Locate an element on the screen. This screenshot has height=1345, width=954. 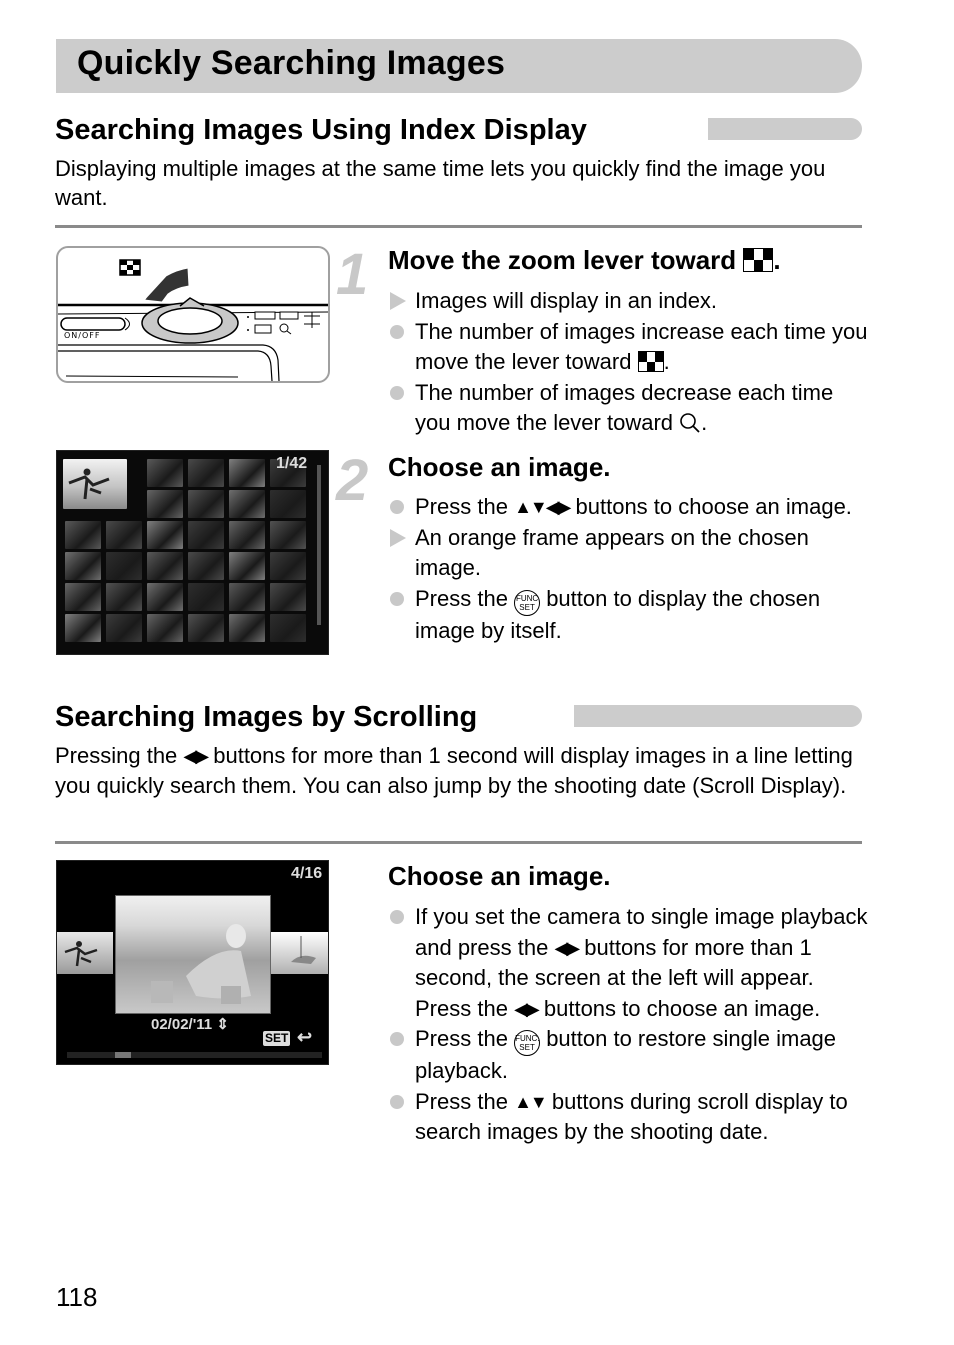
zoom-lever-illustration: ON/OFF is located at coordinates (193, 314).